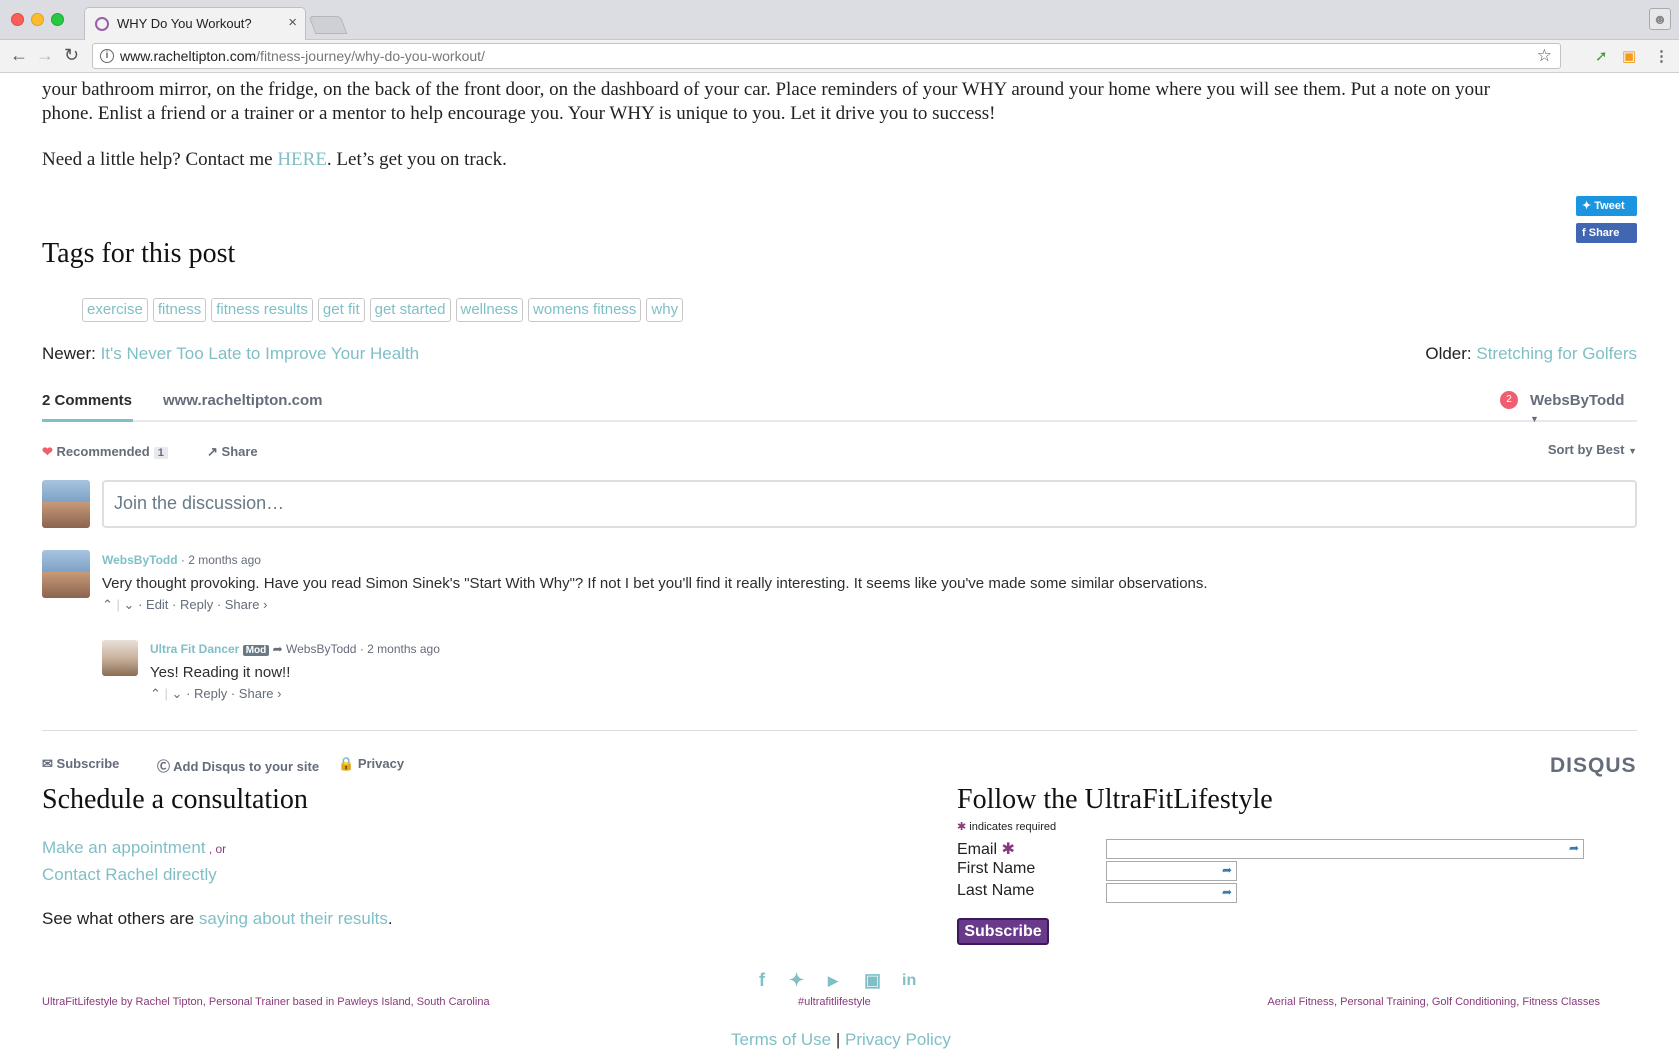 The height and width of the screenshot is (1050, 1679). Describe the element at coordinates (1661, 56) in the screenshot. I see `menu-dots-icon: ⋮` at that location.